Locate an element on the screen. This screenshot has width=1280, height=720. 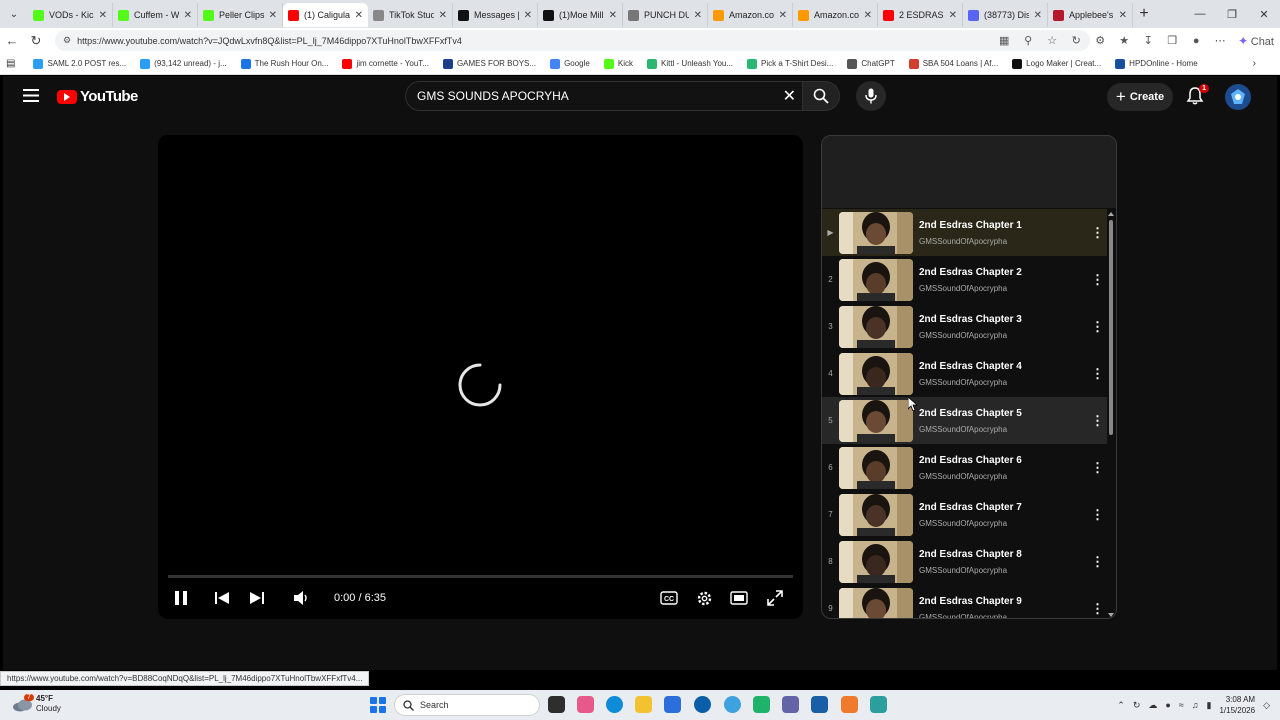
teams-icon is located at coordinates (790, 704).